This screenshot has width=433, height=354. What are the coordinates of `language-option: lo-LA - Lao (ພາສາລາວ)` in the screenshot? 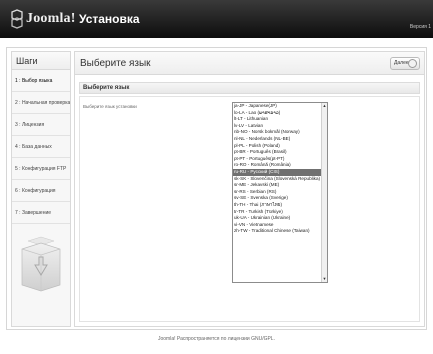 It's located at (280, 113).